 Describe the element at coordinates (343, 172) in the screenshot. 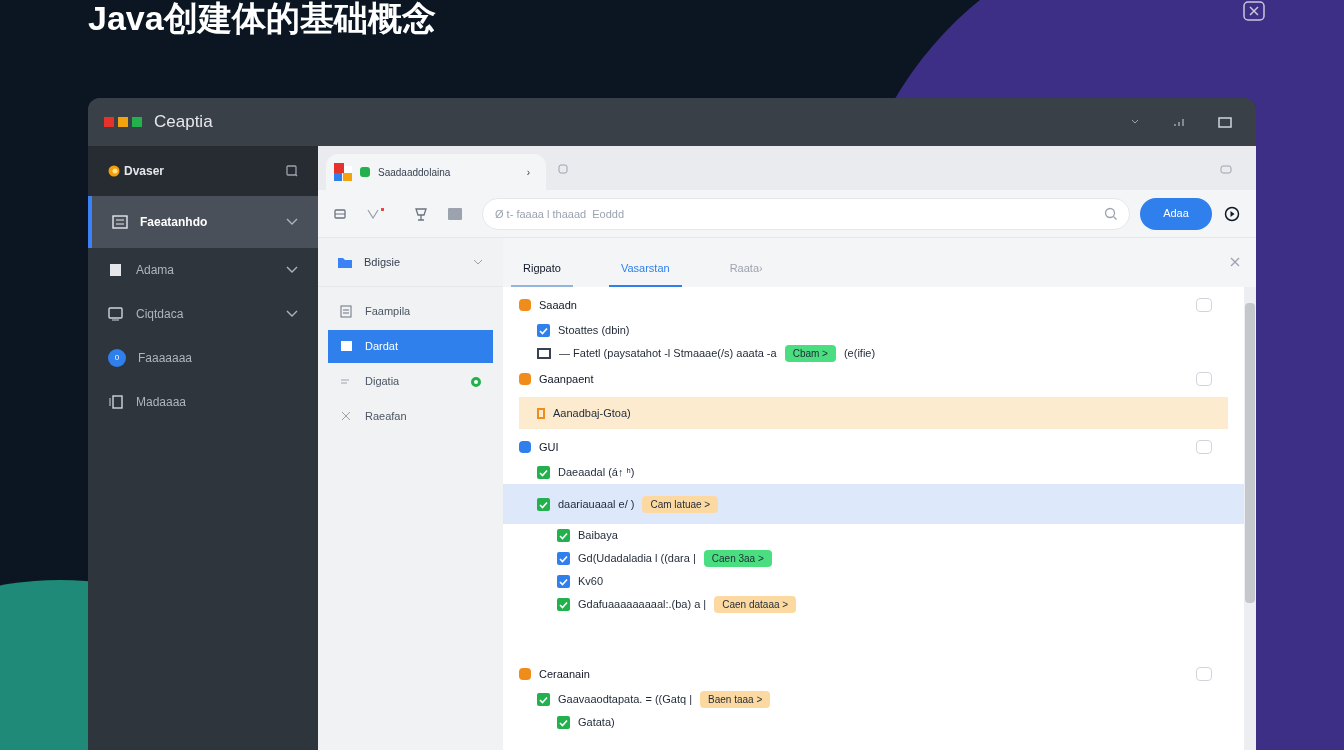

I see `app-logo-icon` at that location.